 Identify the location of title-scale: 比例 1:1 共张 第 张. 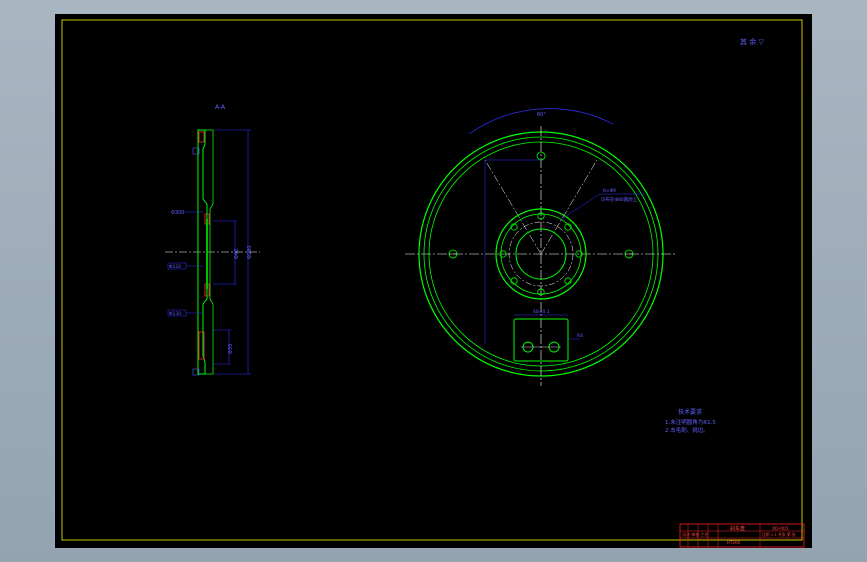
(779, 534).